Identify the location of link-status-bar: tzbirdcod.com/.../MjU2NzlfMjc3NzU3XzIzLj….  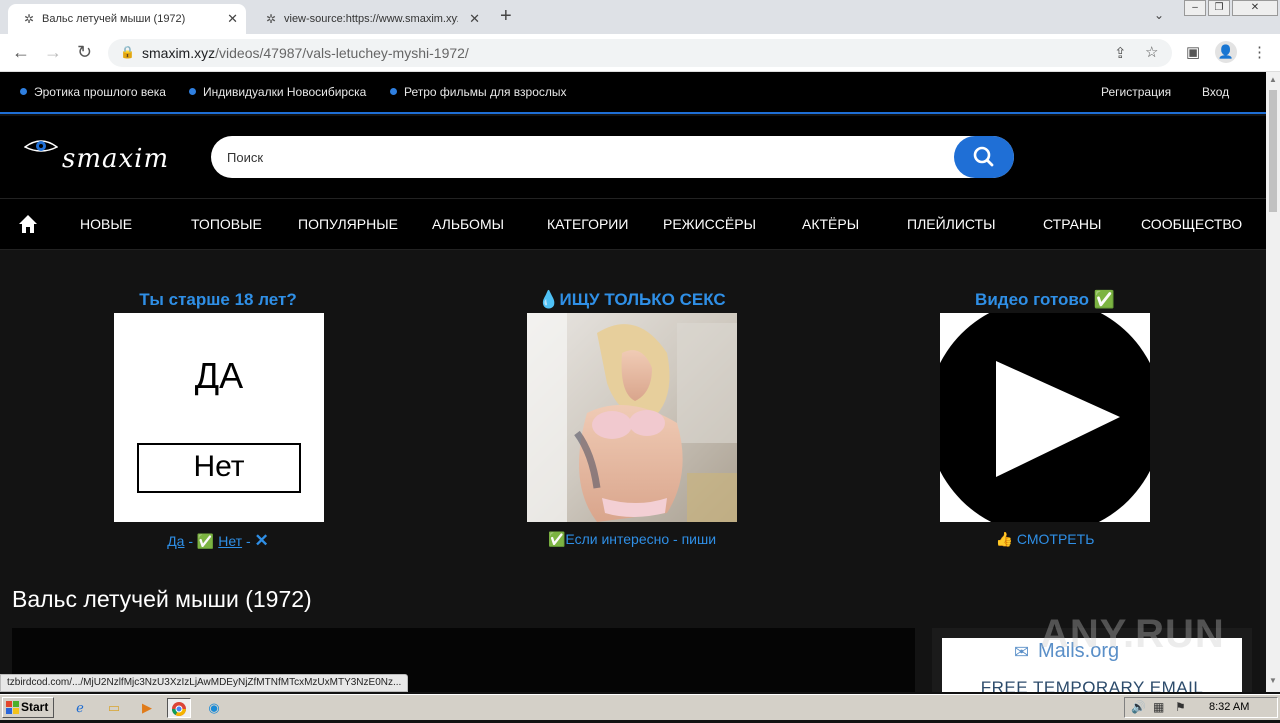
(204, 683).